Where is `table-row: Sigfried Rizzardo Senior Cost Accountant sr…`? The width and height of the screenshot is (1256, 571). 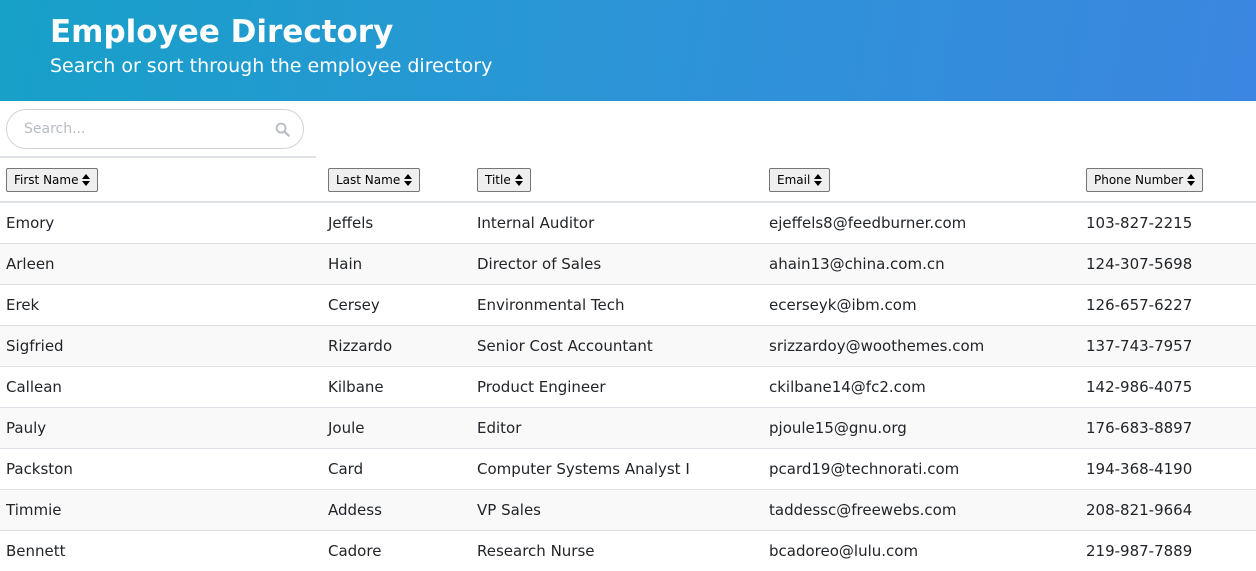
table-row: Sigfried Rizzardo Senior Cost Accountant sr… is located at coordinates (628, 345).